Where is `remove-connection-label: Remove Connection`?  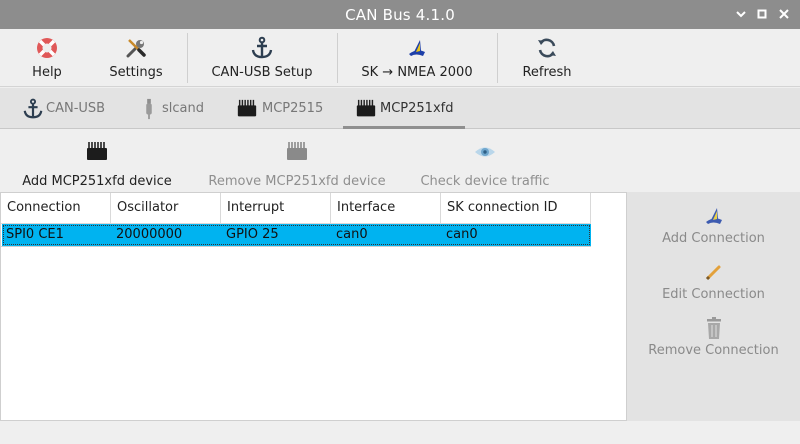 remove-connection-label: Remove Connection is located at coordinates (713, 350).